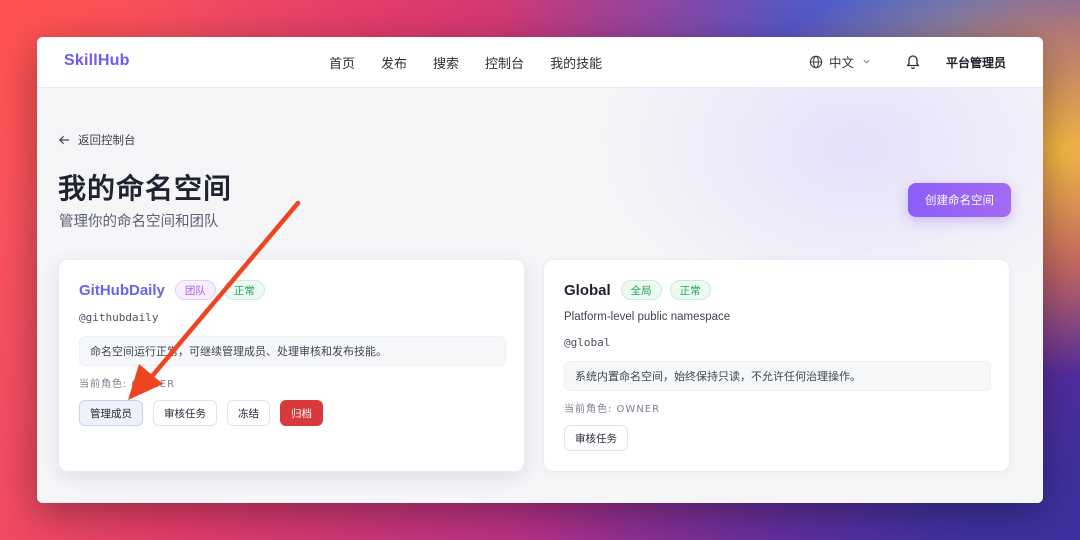 Image resolution: width=1080 pixels, height=540 pixels. I want to click on type-badge: 全局, so click(641, 290).